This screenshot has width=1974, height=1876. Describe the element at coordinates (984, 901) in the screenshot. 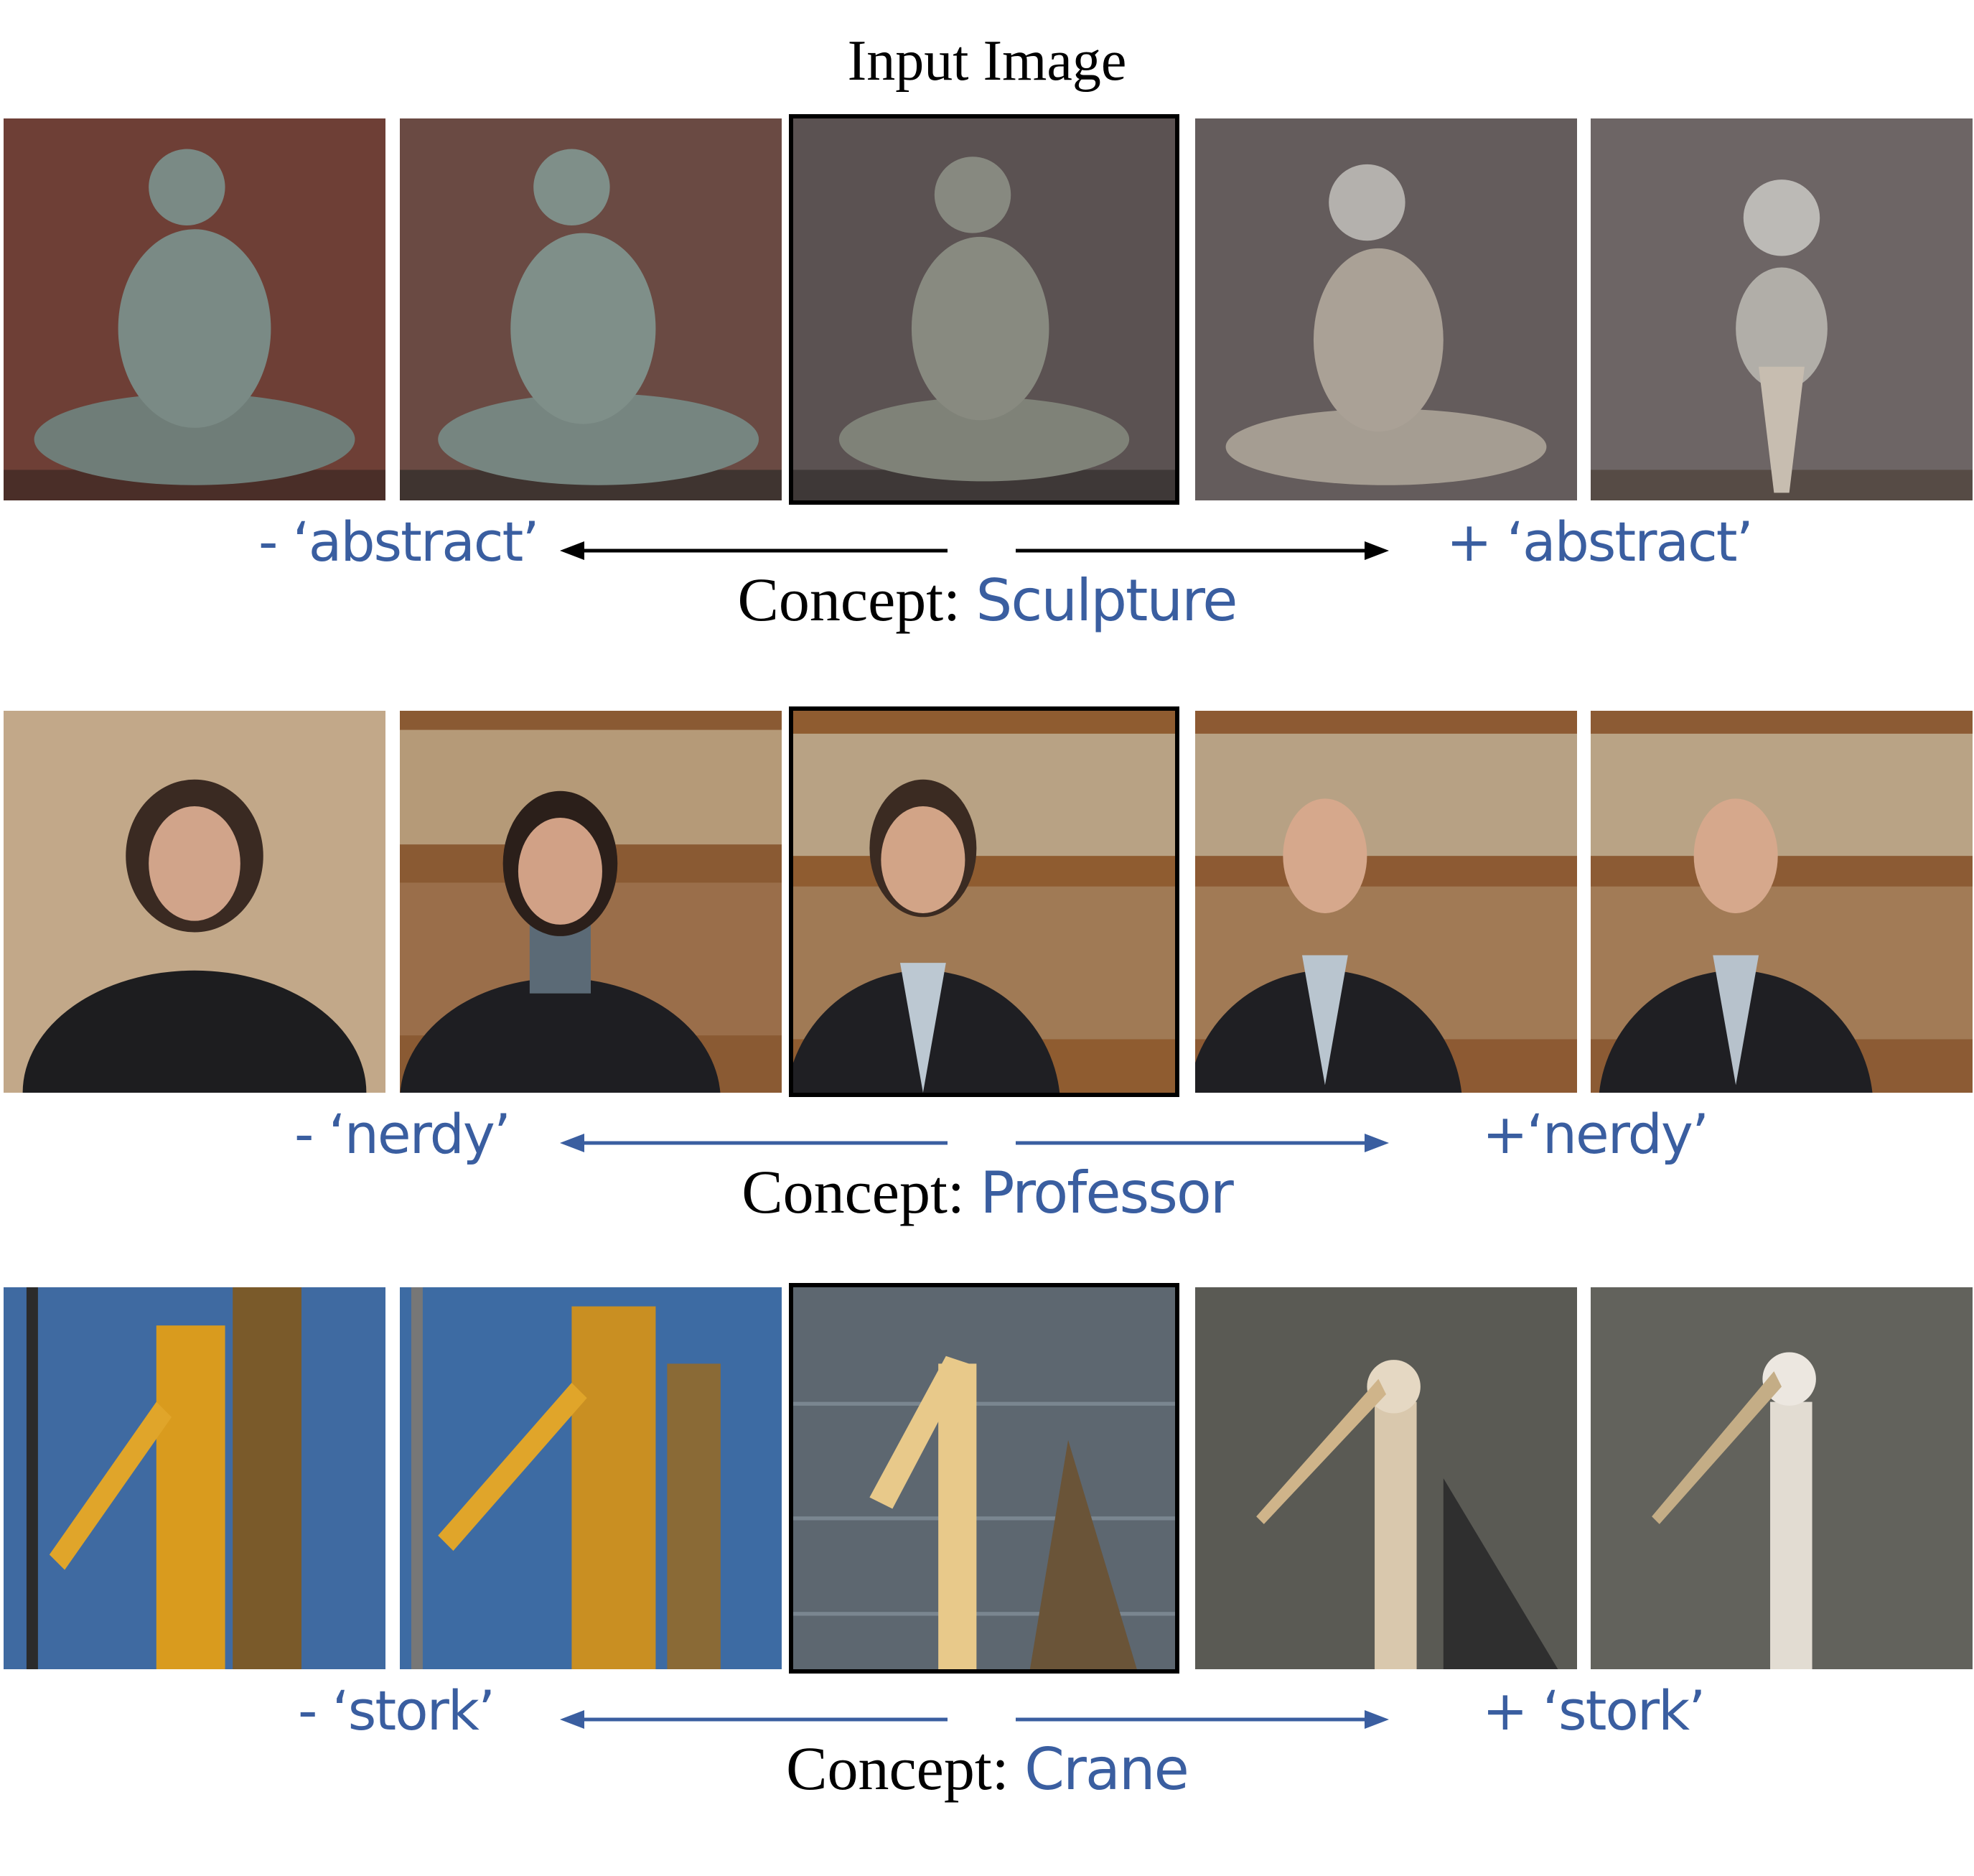

I see `professor-input-image` at that location.